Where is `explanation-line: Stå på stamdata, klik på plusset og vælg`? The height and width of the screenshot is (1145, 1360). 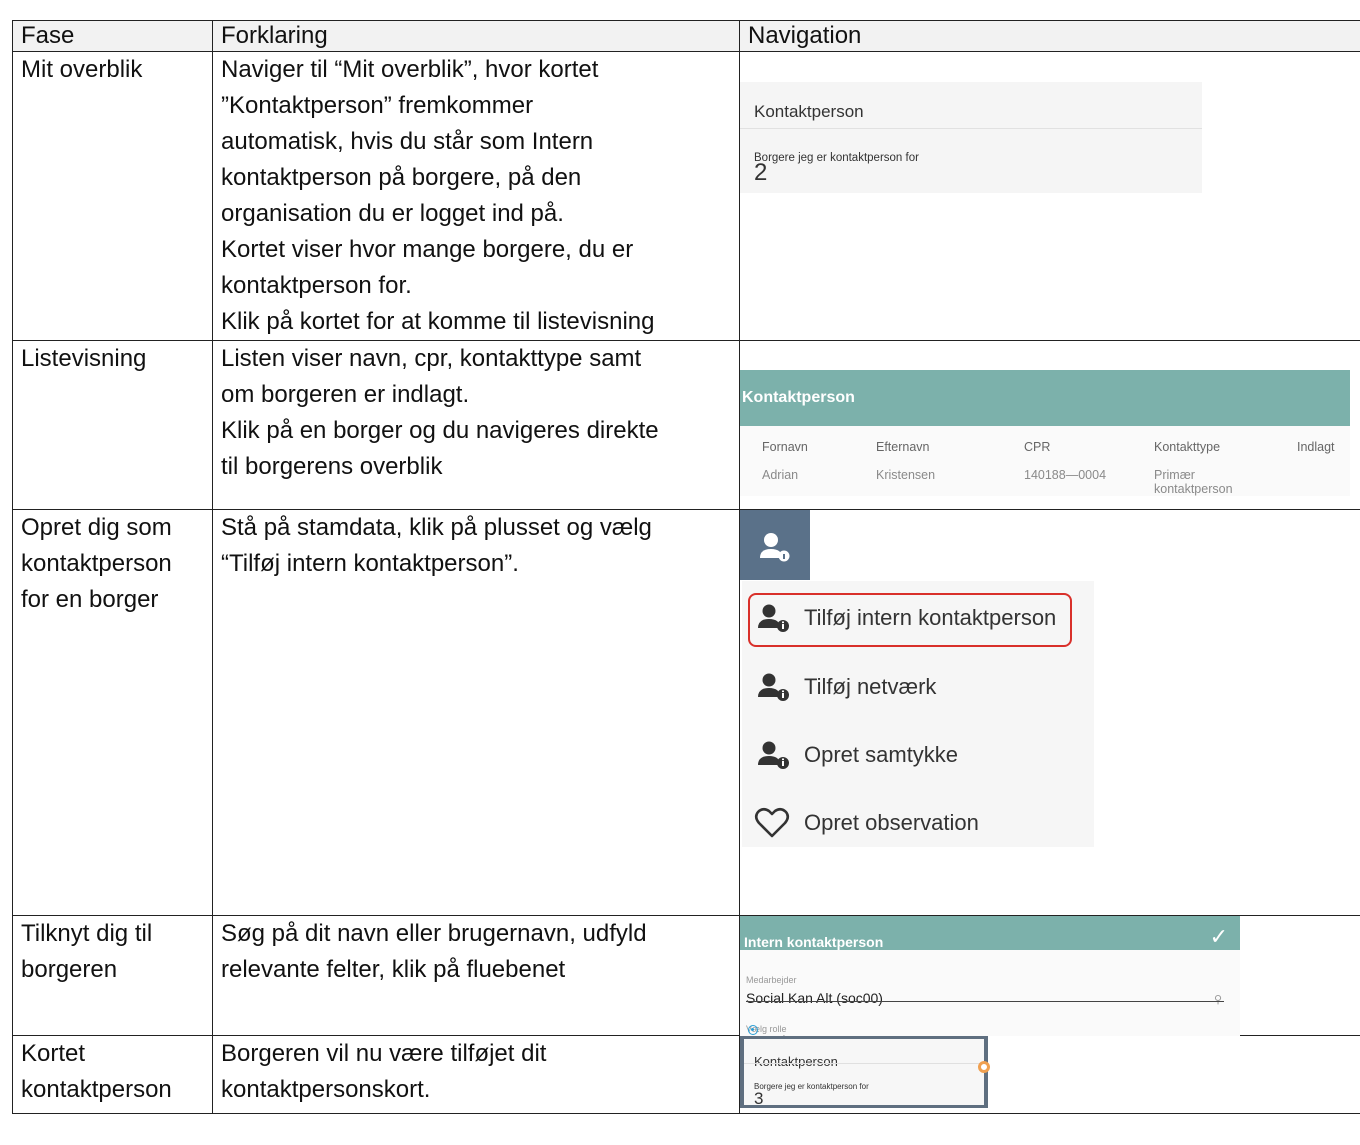
explanation-line: Stå på stamdata, klik på plusset og vælg is located at coordinates (436, 527).